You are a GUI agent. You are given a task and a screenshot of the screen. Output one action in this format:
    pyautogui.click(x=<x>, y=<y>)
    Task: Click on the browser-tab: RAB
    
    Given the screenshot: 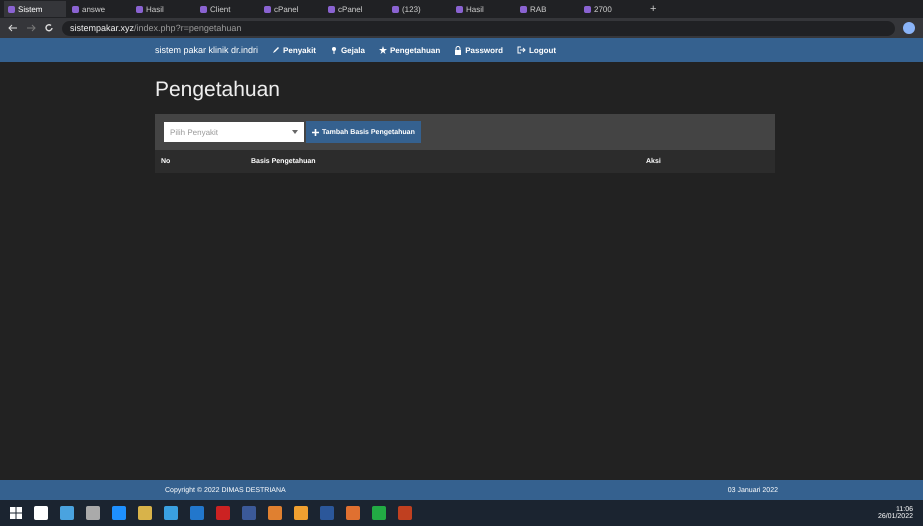 What is the action you would take?
    pyautogui.click(x=547, y=9)
    